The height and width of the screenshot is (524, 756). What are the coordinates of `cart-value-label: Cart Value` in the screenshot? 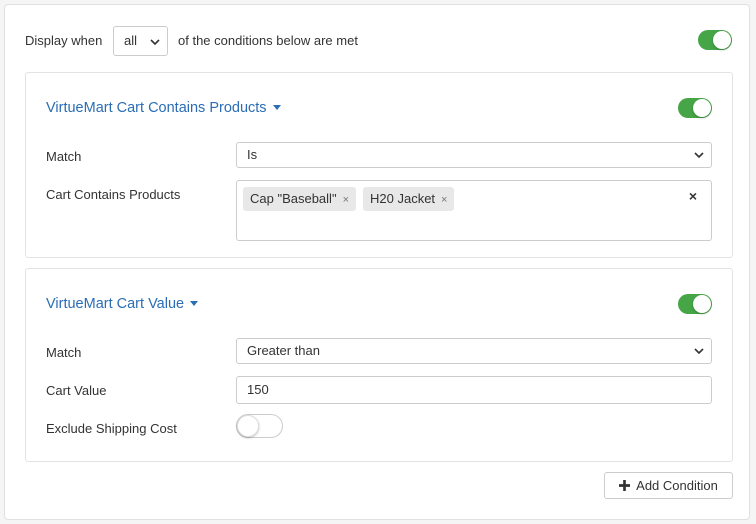 It's located at (76, 390).